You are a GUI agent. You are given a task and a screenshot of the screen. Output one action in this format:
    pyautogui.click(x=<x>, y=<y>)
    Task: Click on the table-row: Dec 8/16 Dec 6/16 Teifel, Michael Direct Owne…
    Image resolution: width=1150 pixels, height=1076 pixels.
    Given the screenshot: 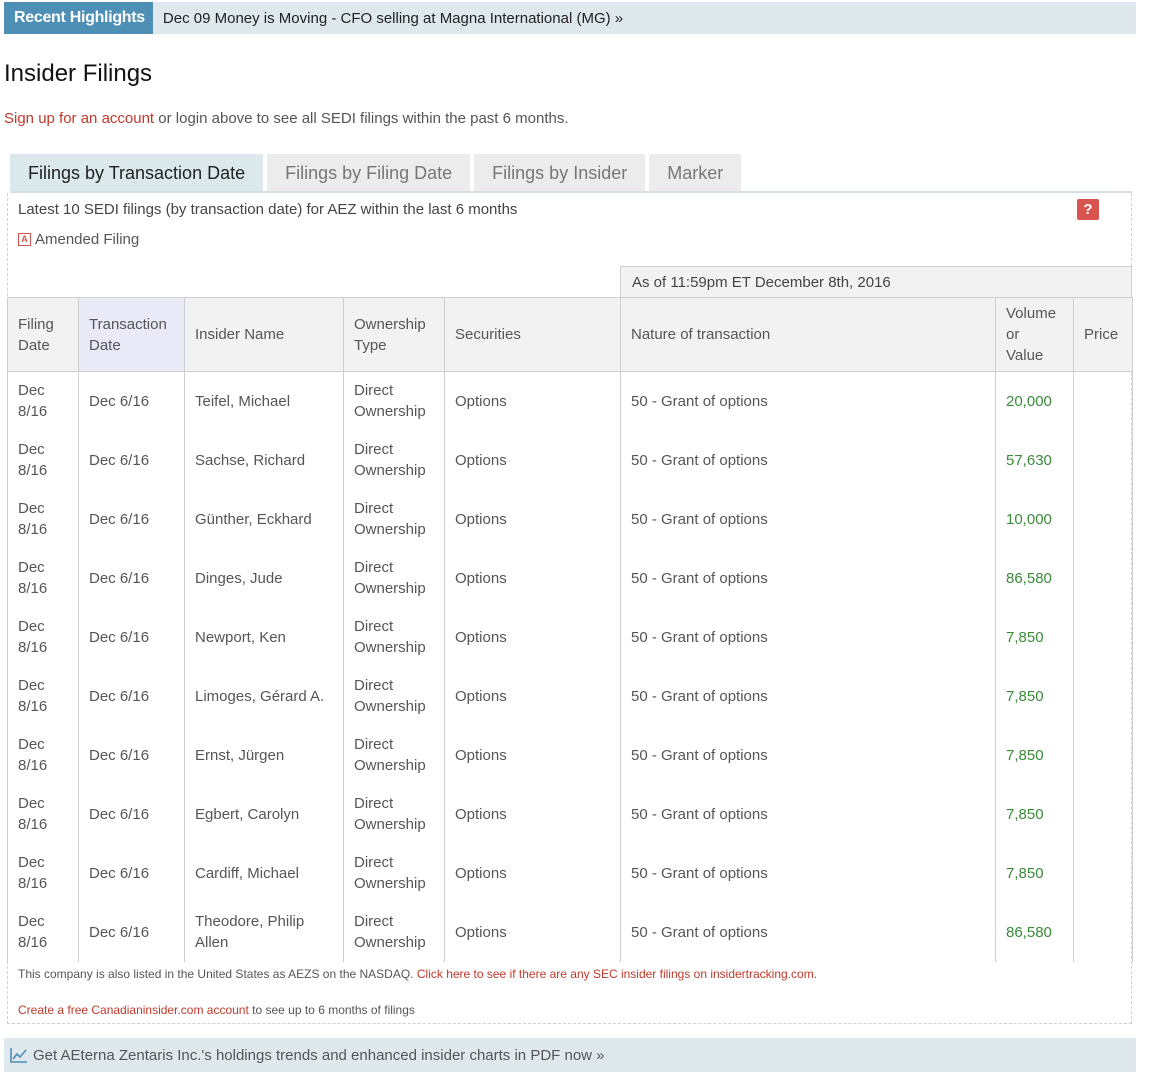 What is the action you would take?
    pyautogui.click(x=570, y=401)
    